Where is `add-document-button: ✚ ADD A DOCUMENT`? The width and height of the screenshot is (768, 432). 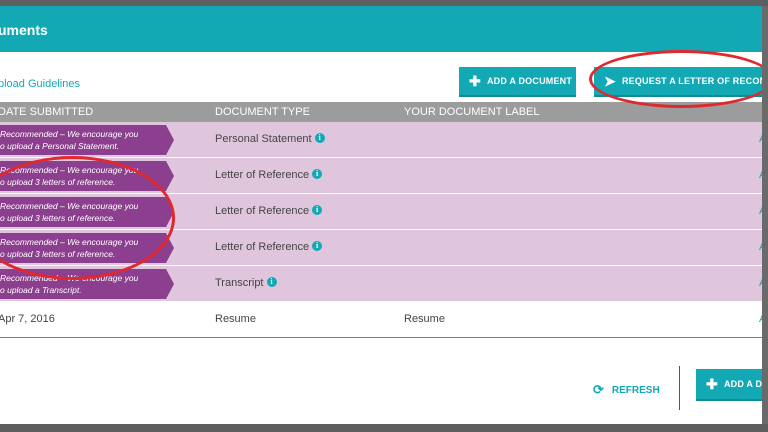
add-document-button: ✚ ADD A DOCUMENT is located at coordinates (517, 82).